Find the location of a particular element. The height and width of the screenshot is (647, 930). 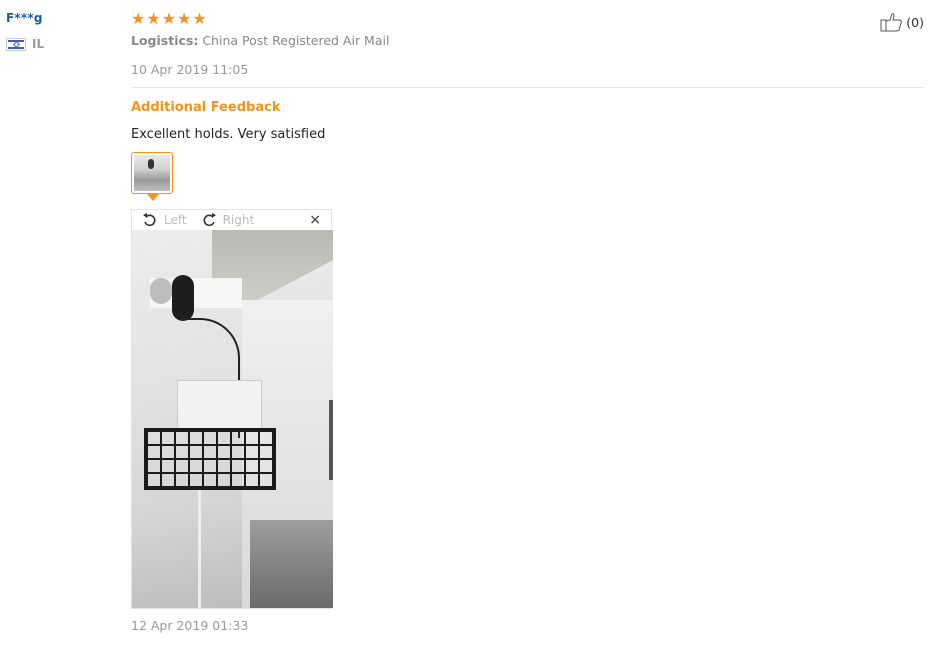

rotate-right-icon is located at coordinates (209, 220).